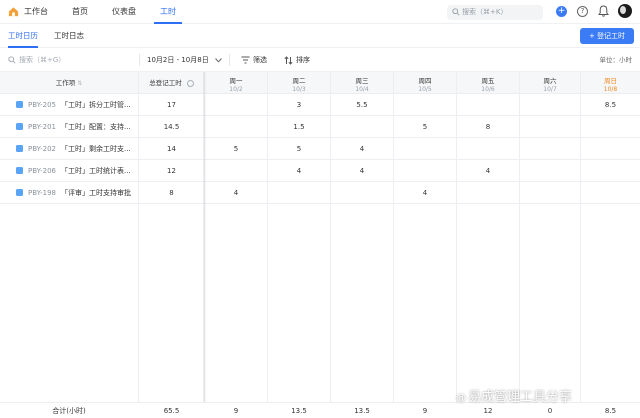 The image size is (640, 418). Describe the element at coordinates (299, 105) in the screenshot. I see `hours-cell: 3` at that location.